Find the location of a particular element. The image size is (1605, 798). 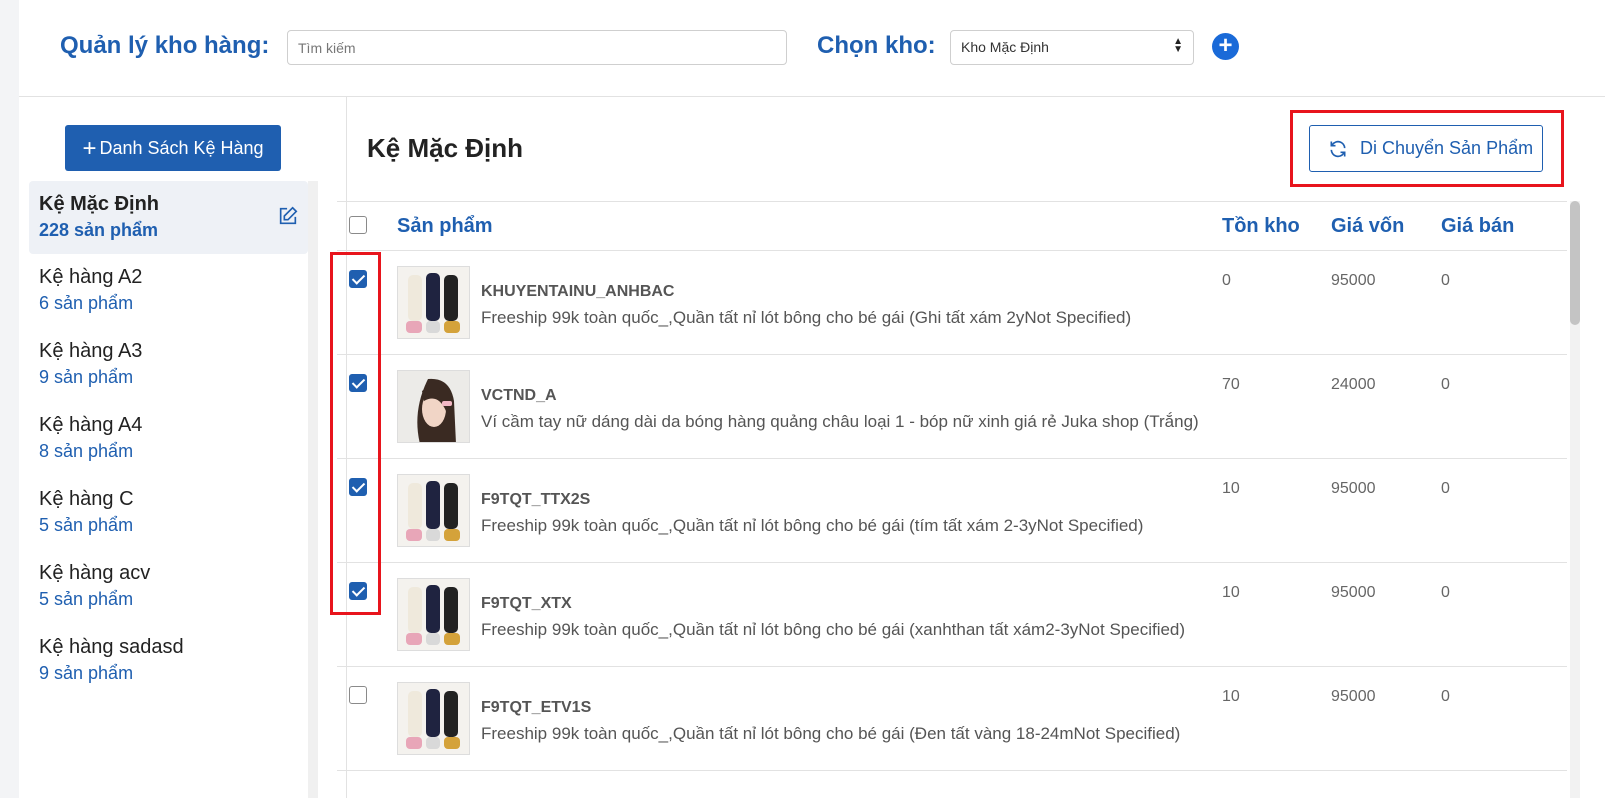

product-sku: F9TQT_TTX2S is located at coordinates (536, 499).